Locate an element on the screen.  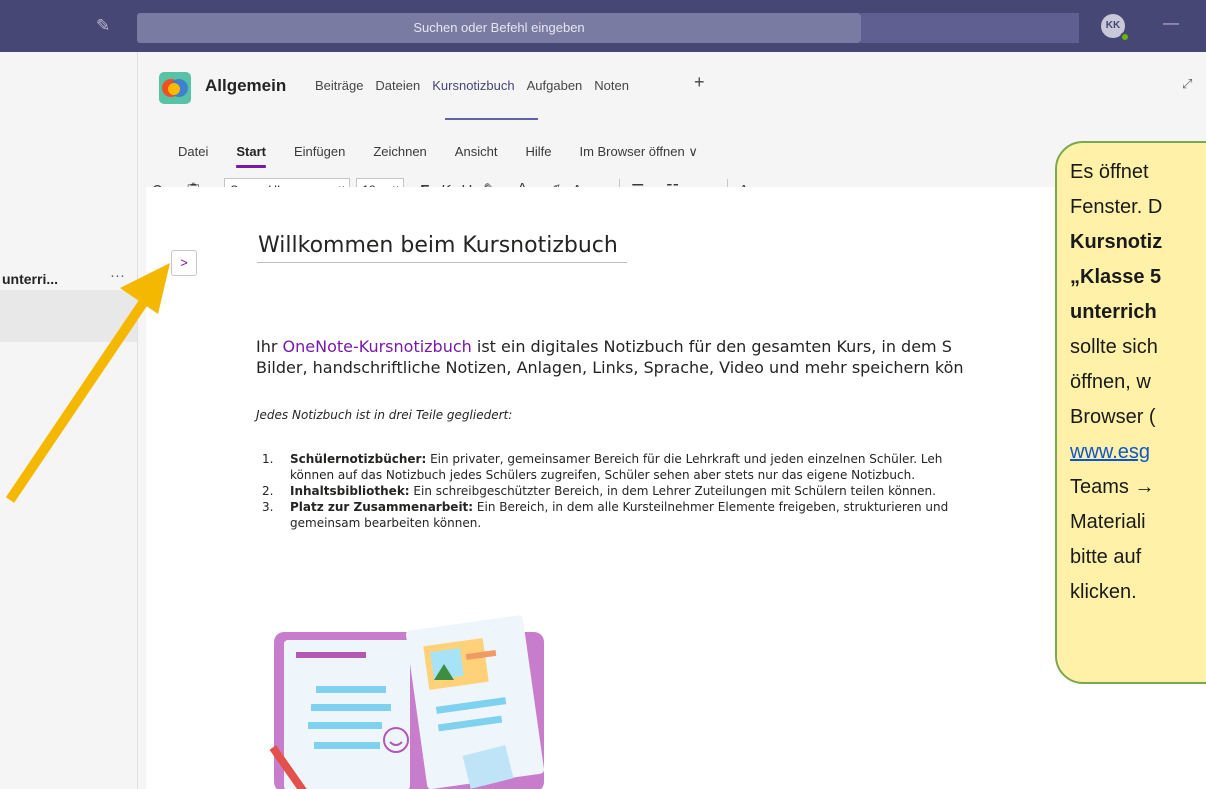
search-input: Suchen oder Befehl eingeben is located at coordinates (499, 28).